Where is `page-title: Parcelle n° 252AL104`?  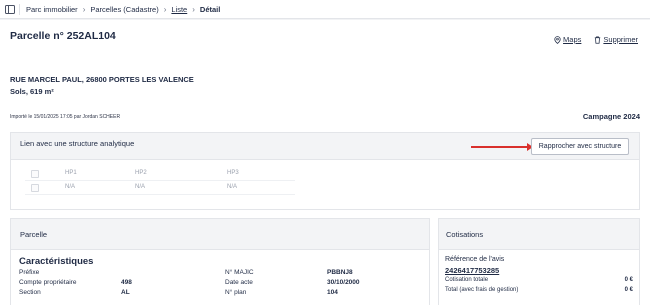 page-title: Parcelle n° 252AL104 is located at coordinates (63, 36).